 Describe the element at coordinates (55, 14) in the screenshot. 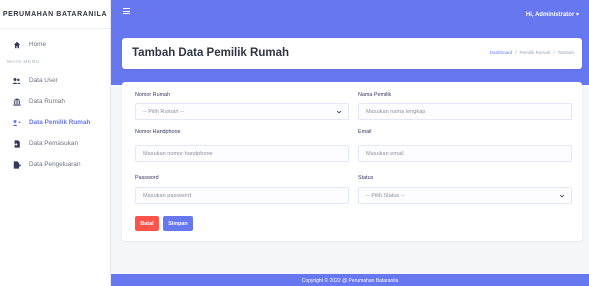

I see `brand-logo: PERUMAHAN BATARANILA` at that location.